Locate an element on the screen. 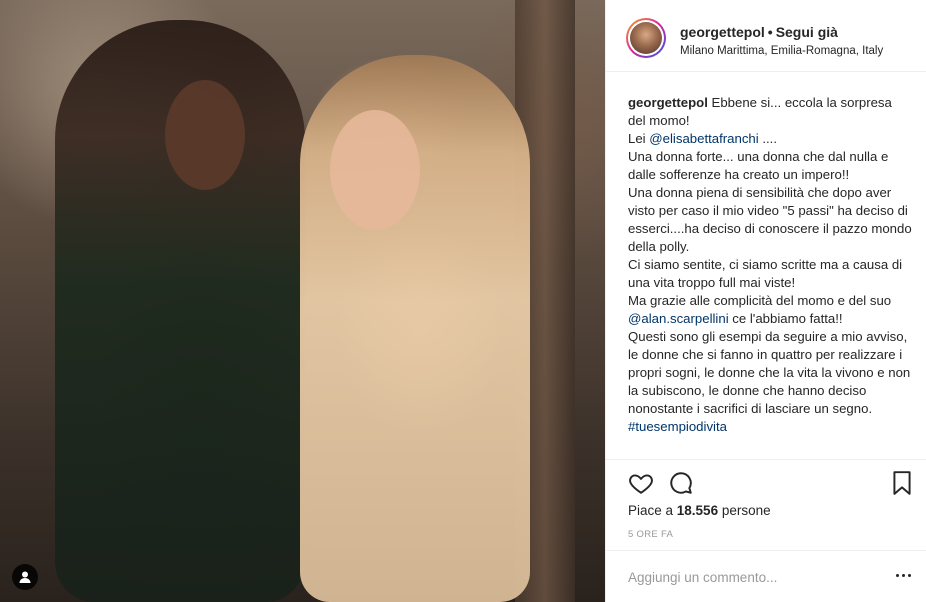 The width and height of the screenshot is (926, 602). action-bar is located at coordinates (766, 480).